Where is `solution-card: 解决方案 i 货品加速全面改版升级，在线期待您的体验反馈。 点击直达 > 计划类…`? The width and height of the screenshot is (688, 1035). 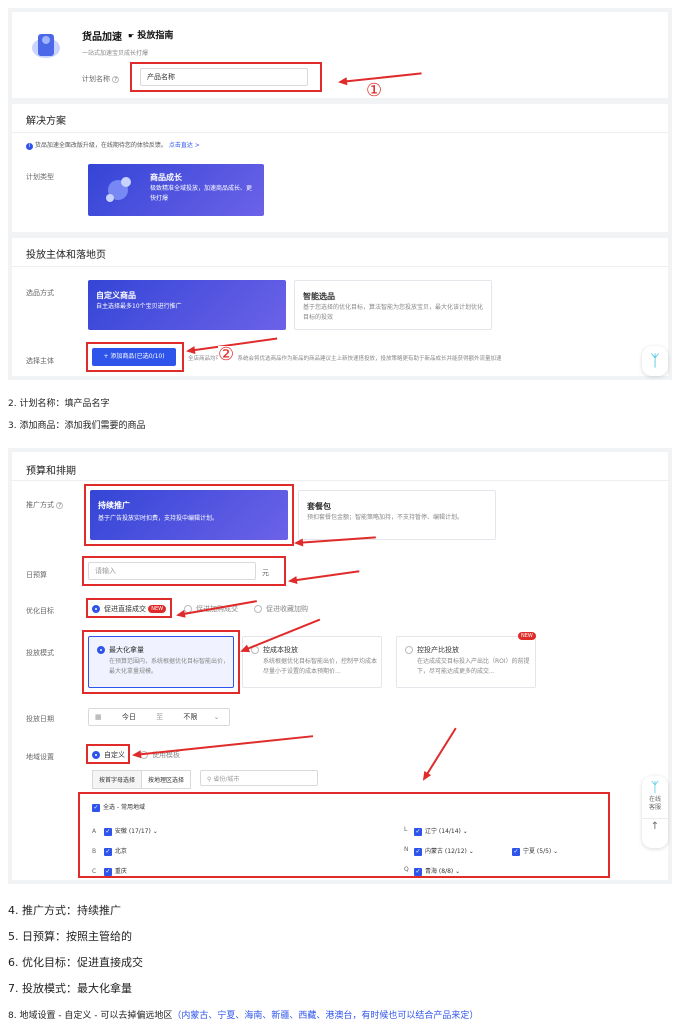
solution-card: 解决方案 i 货品加速全面改版升级，在线期待您的体验反馈。 点击直达 > 计划类… is located at coordinates (340, 168).